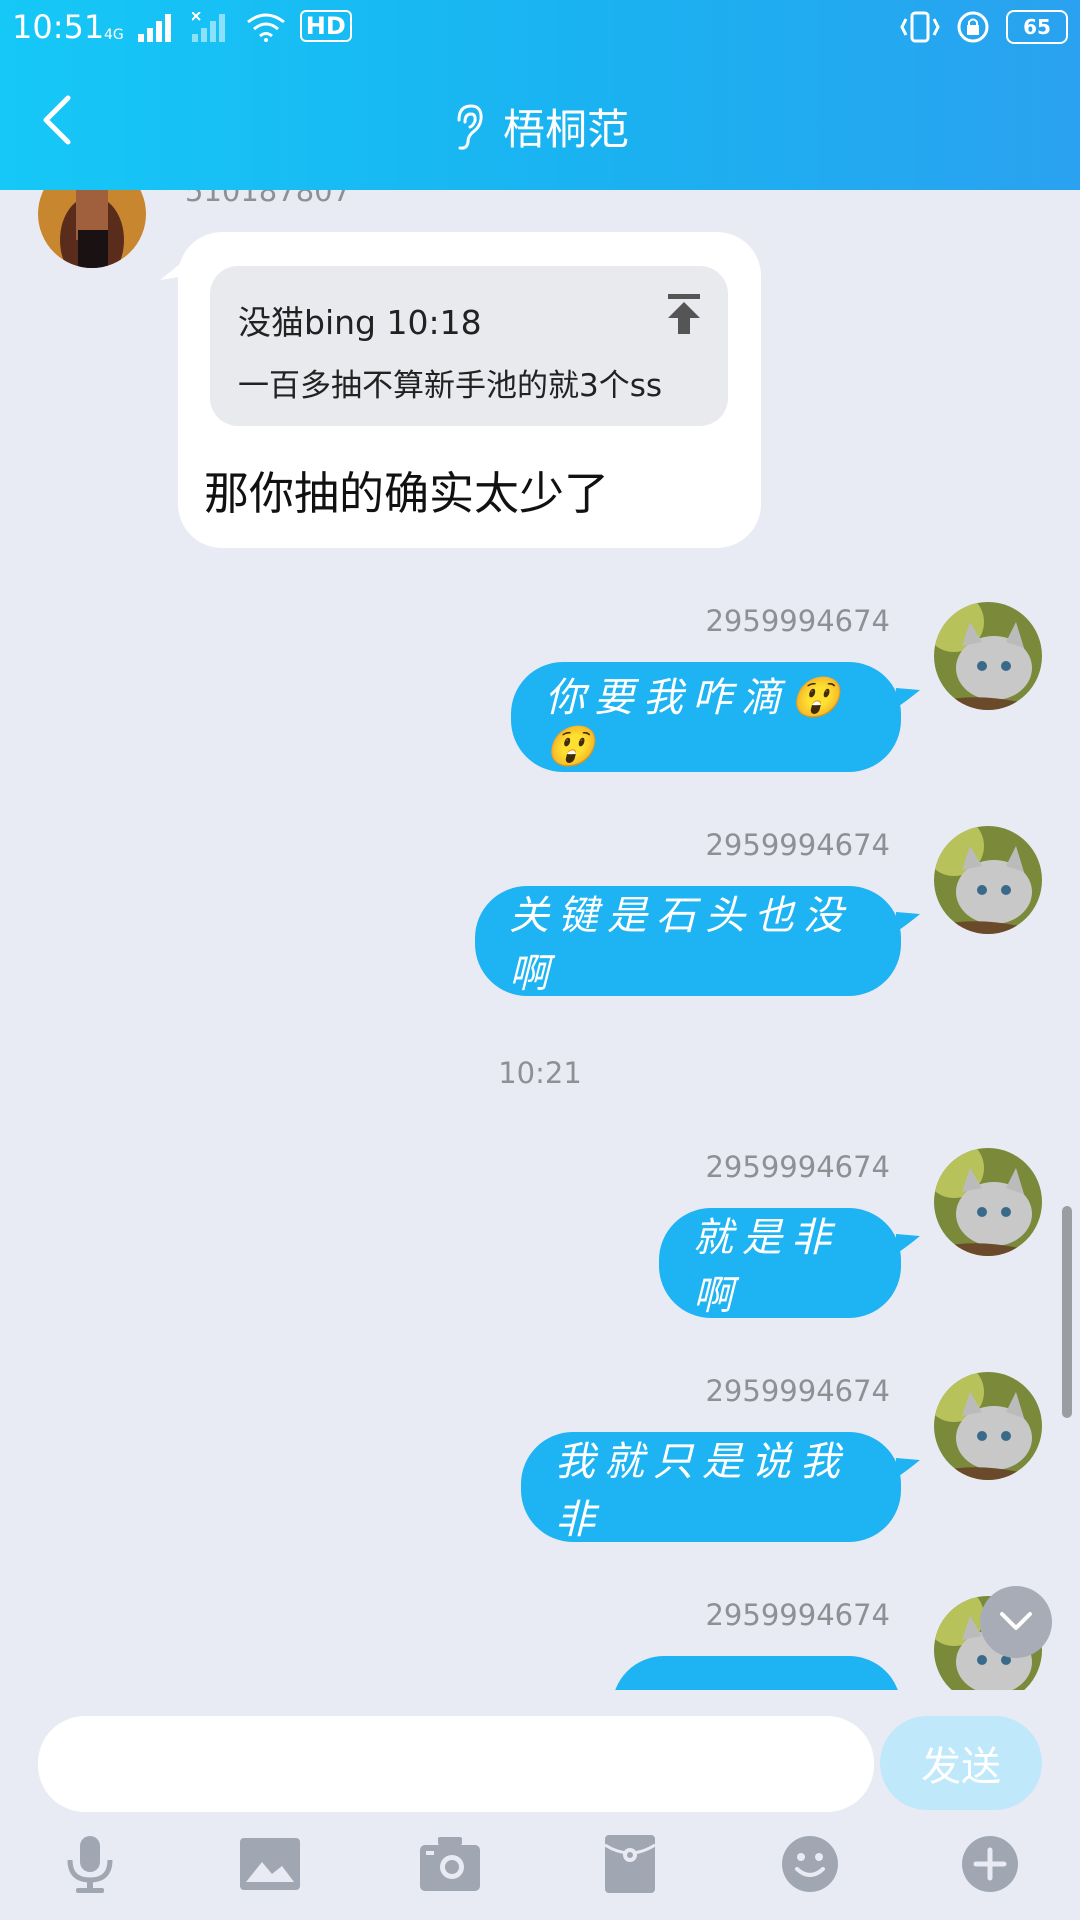 Image resolution: width=1080 pixels, height=1920 pixels. I want to click on signal-off-icon, so click(208, 27).